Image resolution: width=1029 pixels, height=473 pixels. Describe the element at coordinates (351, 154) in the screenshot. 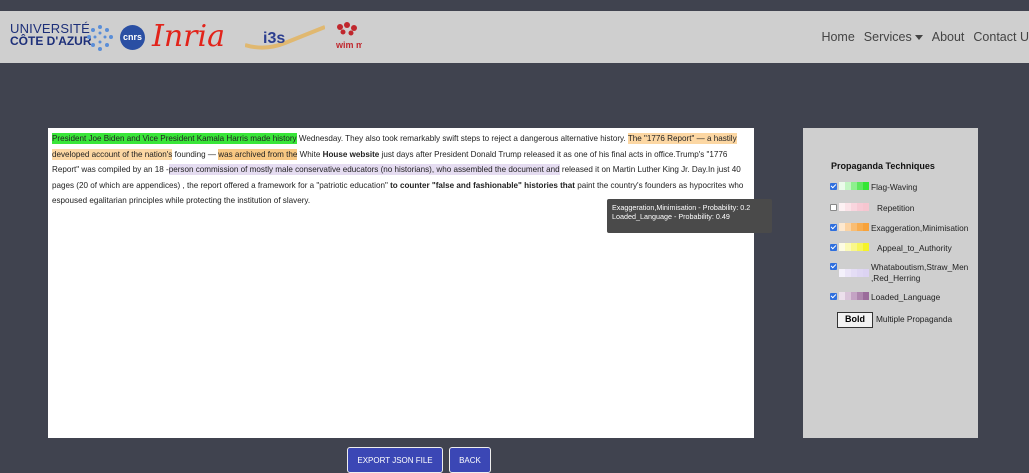

I see `bold-multiple-propaganda: House website` at that location.